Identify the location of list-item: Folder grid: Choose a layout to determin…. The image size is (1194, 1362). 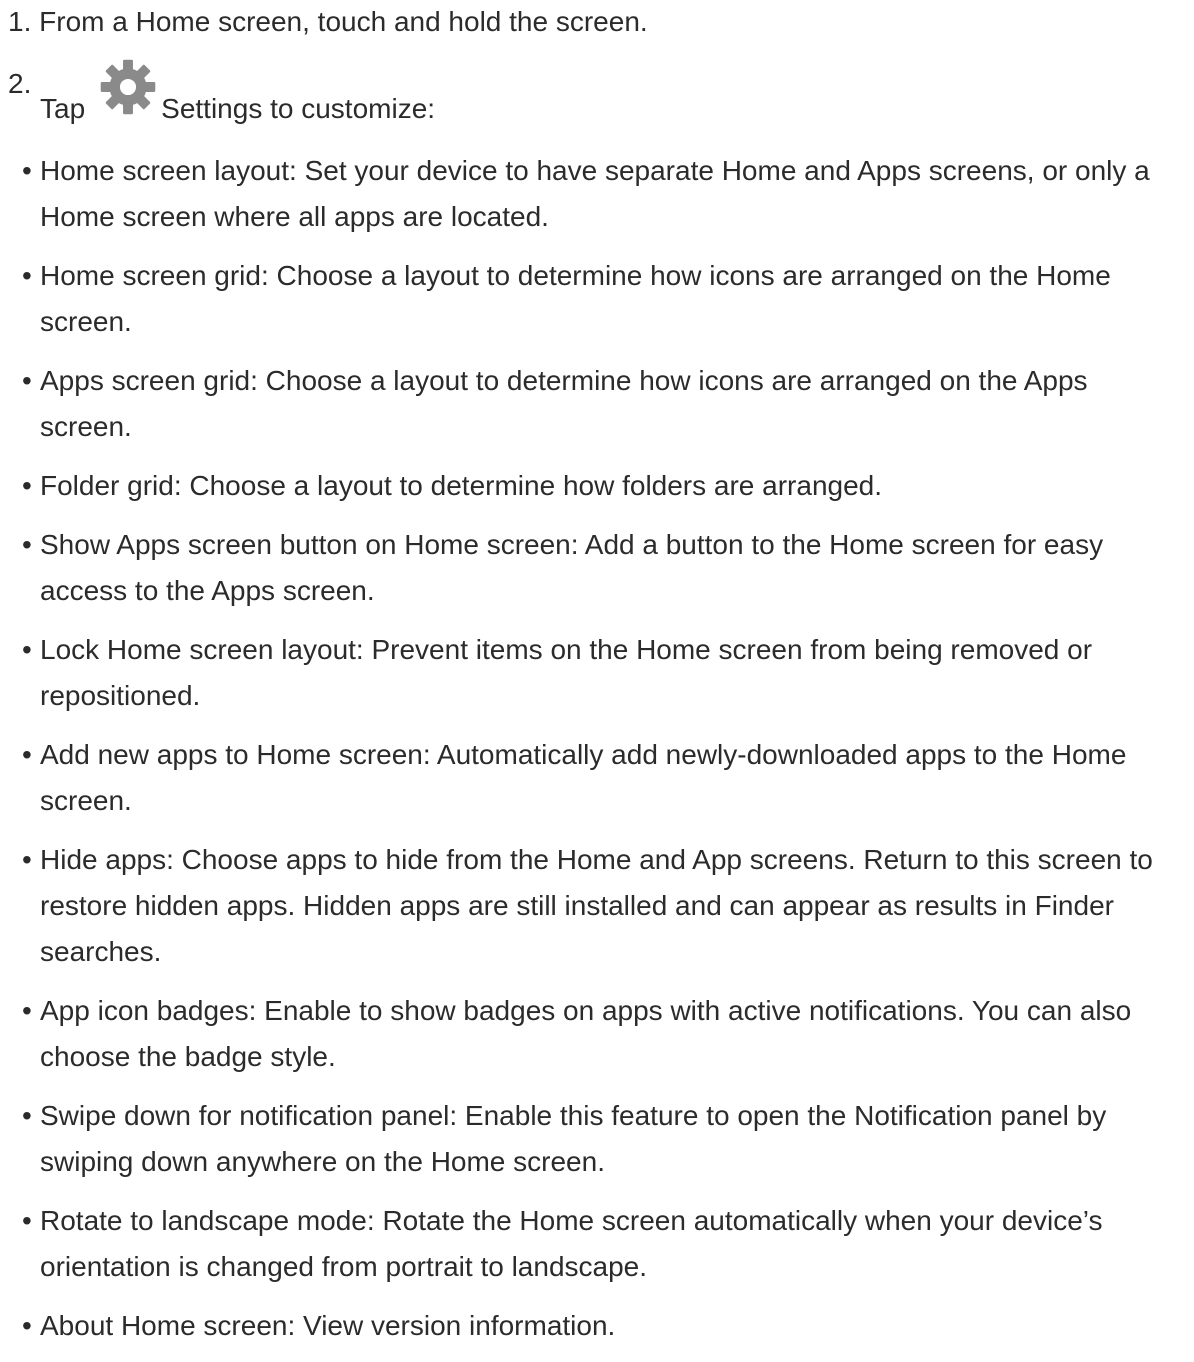
(604, 486).